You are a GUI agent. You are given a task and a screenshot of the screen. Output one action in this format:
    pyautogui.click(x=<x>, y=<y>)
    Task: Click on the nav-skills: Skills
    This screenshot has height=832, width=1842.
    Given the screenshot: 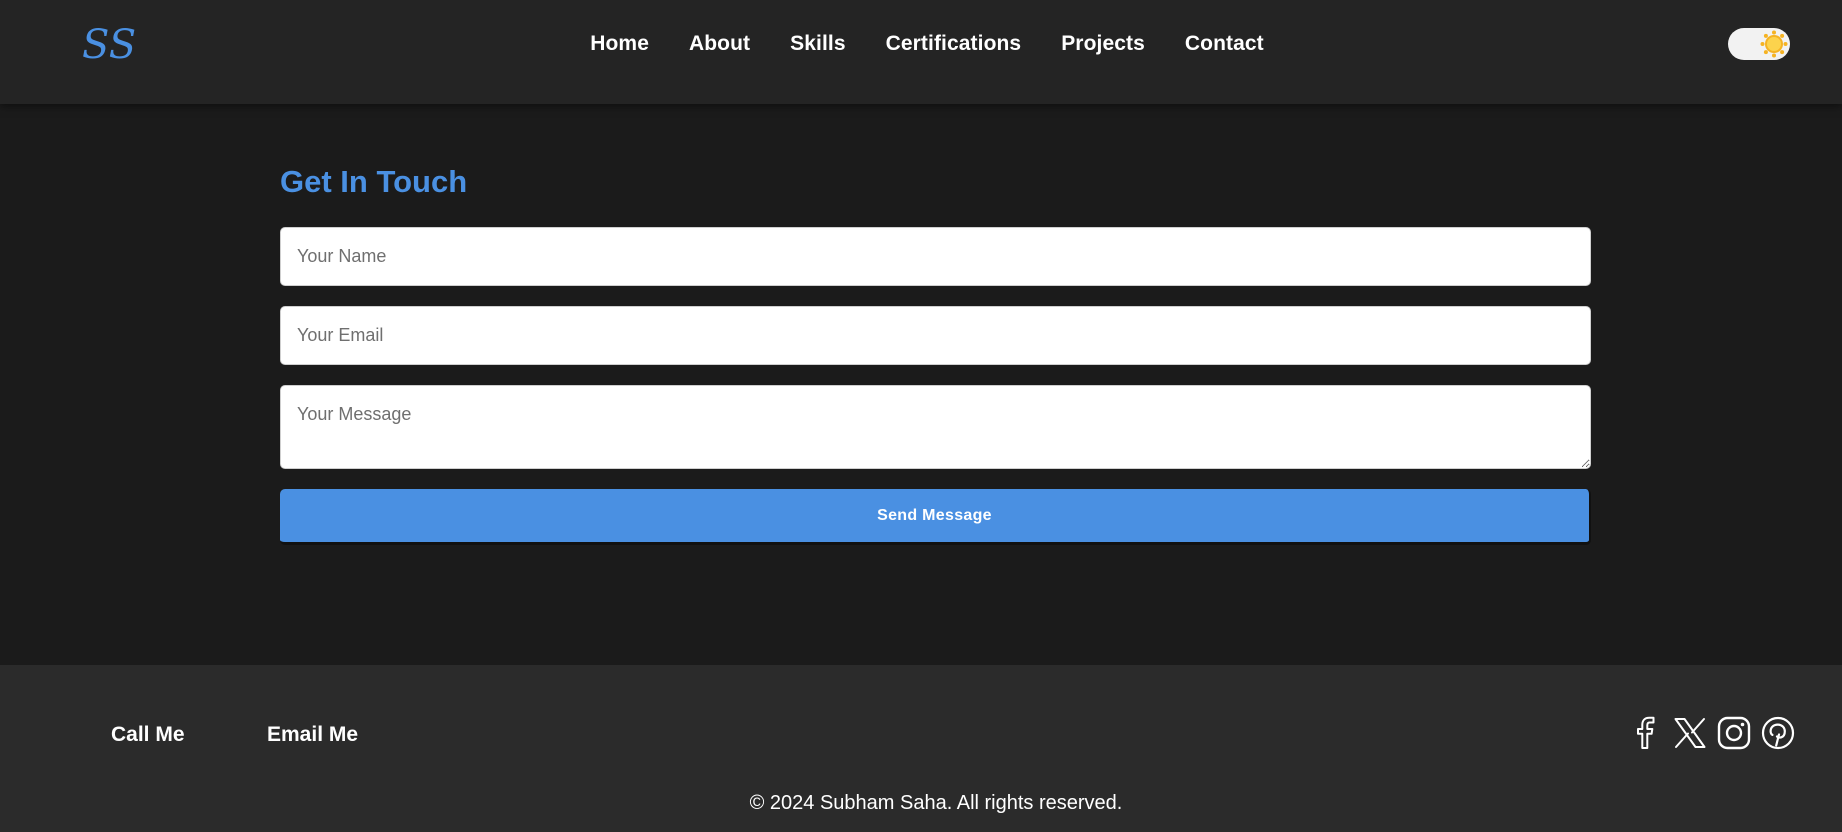 What is the action you would take?
    pyautogui.click(x=817, y=44)
    